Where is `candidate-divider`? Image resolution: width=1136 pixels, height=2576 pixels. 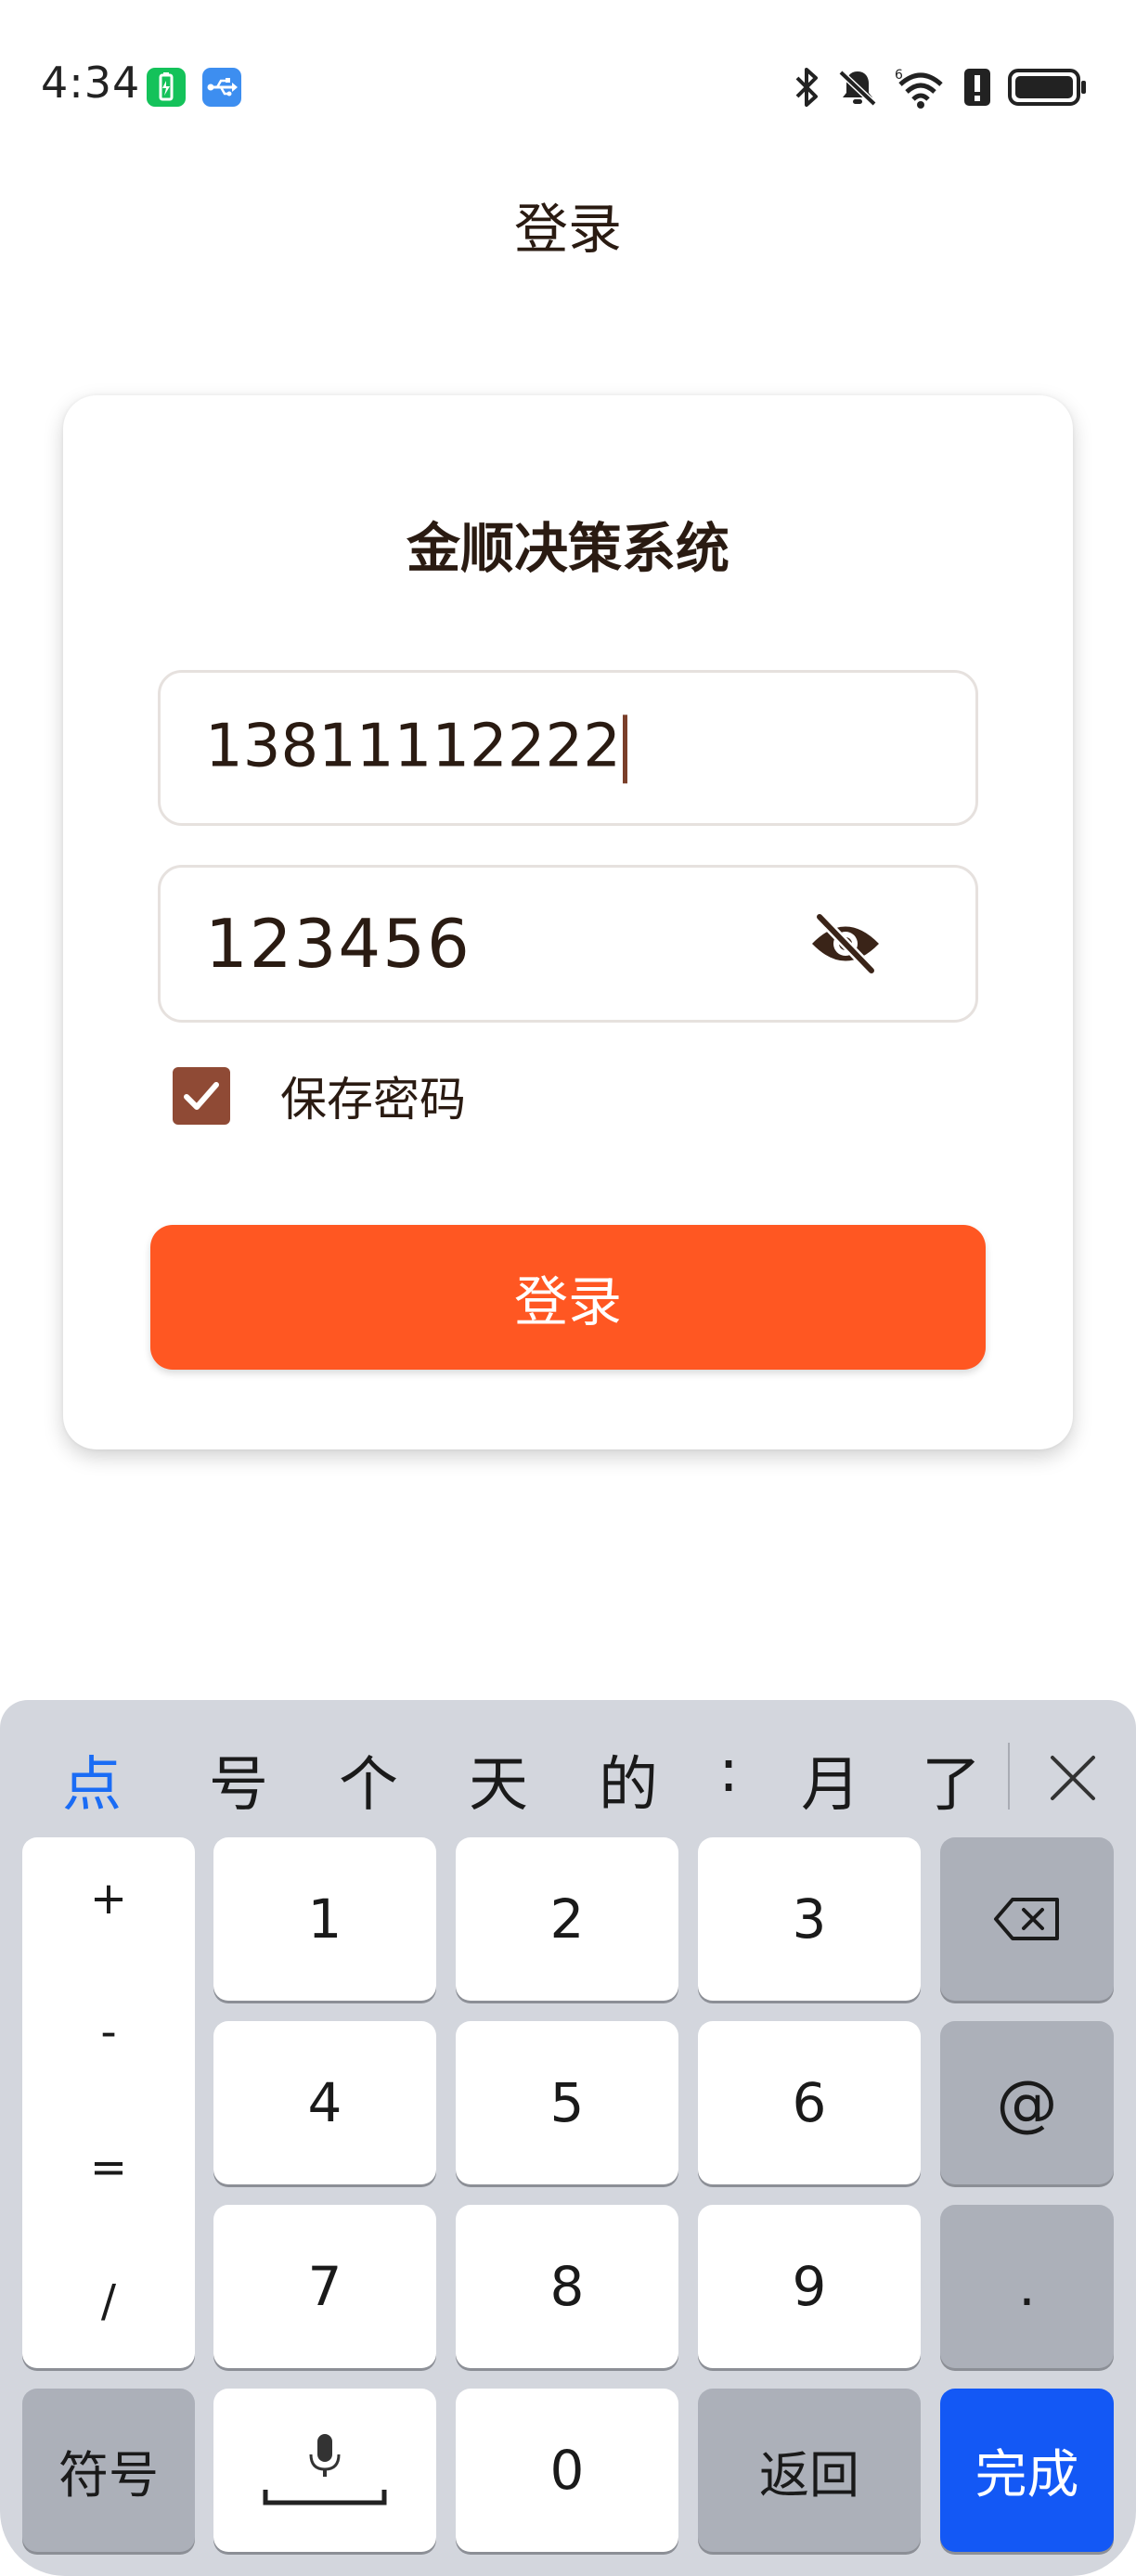 candidate-divider is located at coordinates (1009, 1776).